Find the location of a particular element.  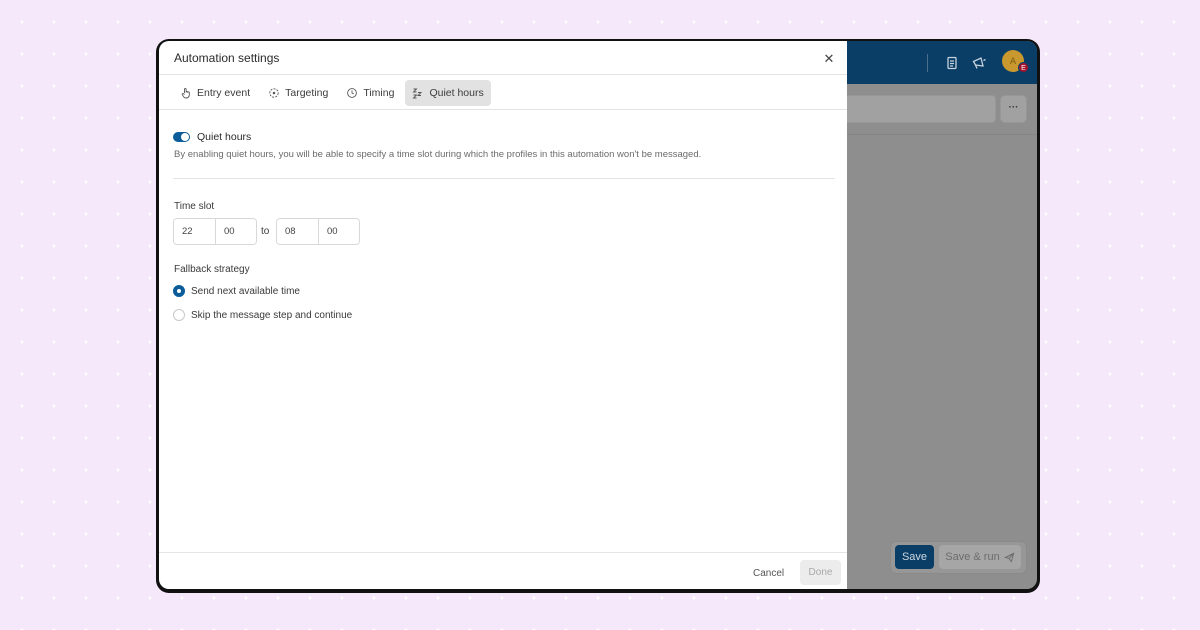

close-icon: ✕ is located at coordinates (829, 60).